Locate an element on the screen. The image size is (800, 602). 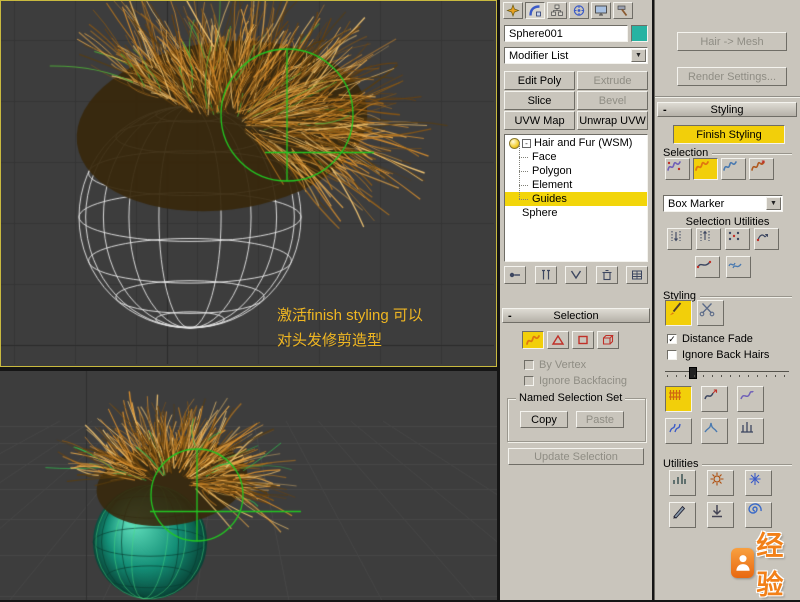
tab-modify is located at coordinates (535, 10).